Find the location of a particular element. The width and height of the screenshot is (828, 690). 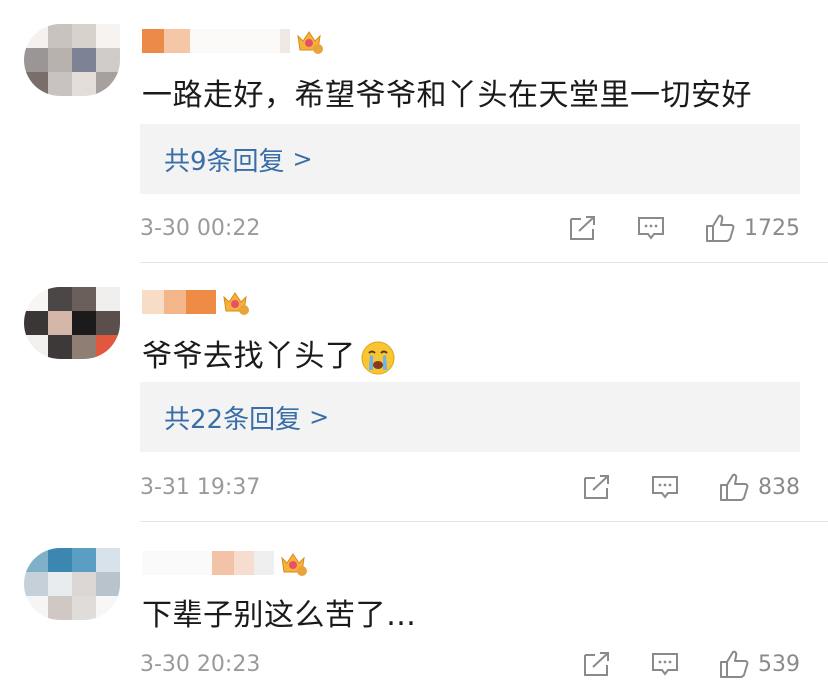

reply-count-label: 共22条回复 is located at coordinates (233, 419).